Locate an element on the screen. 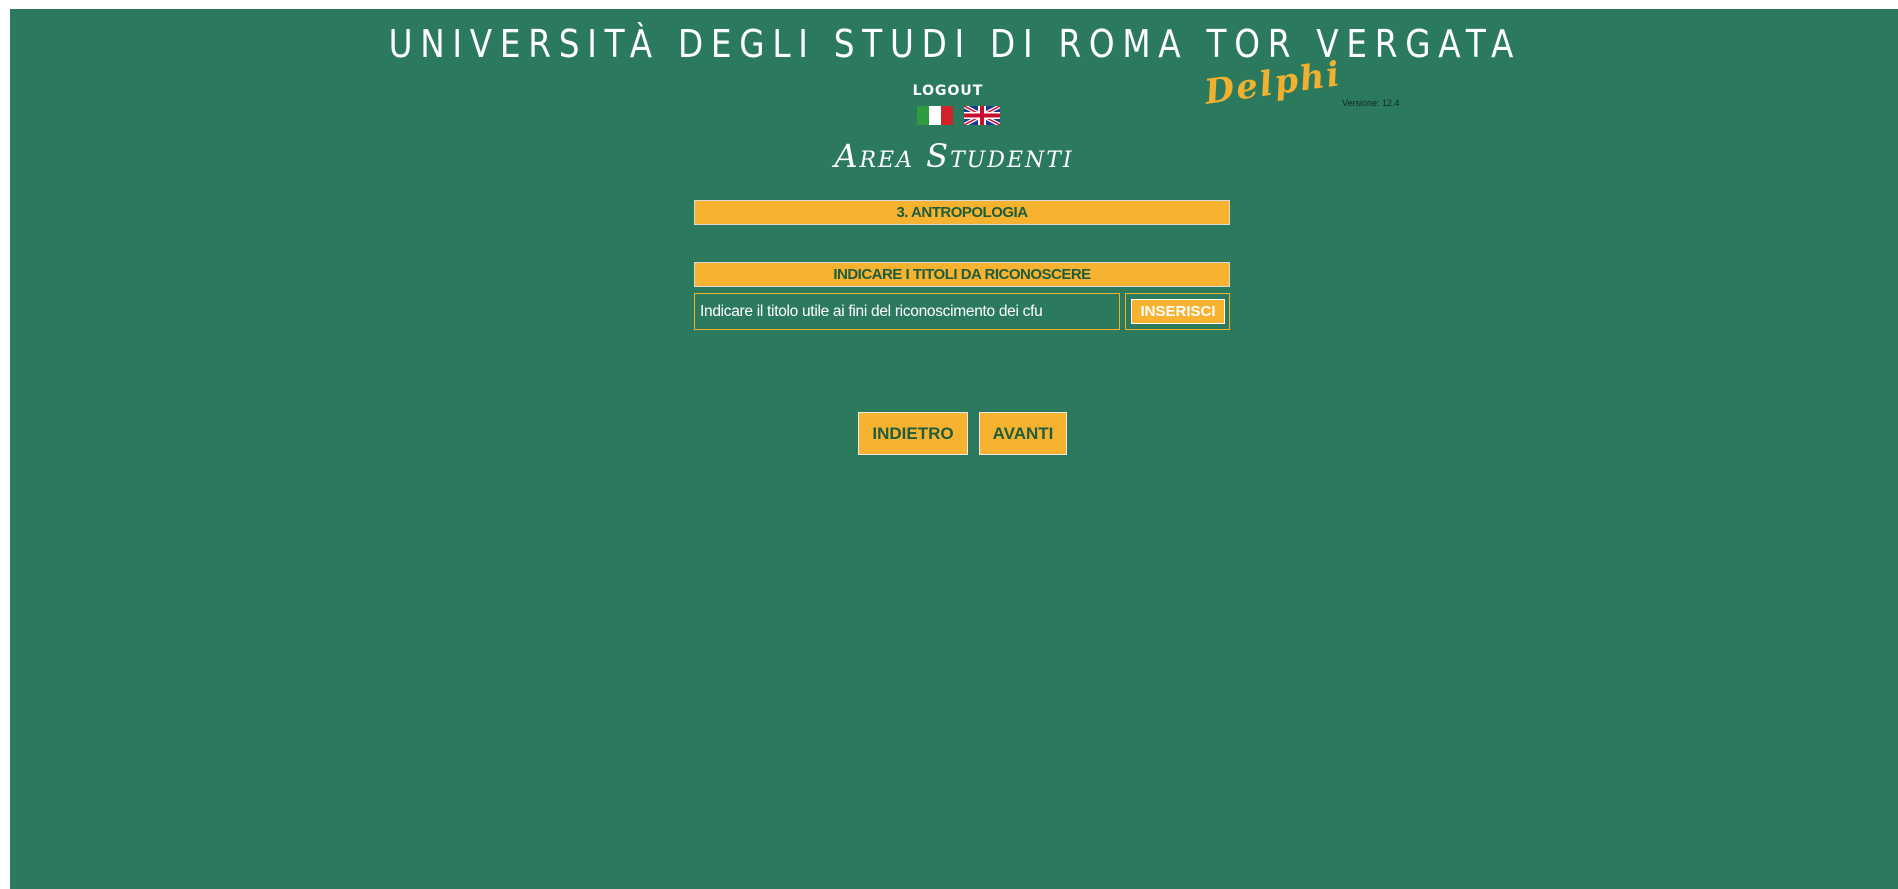 The width and height of the screenshot is (1898, 889). course-banner: 3. ANTROPOLOGIA is located at coordinates (962, 212).